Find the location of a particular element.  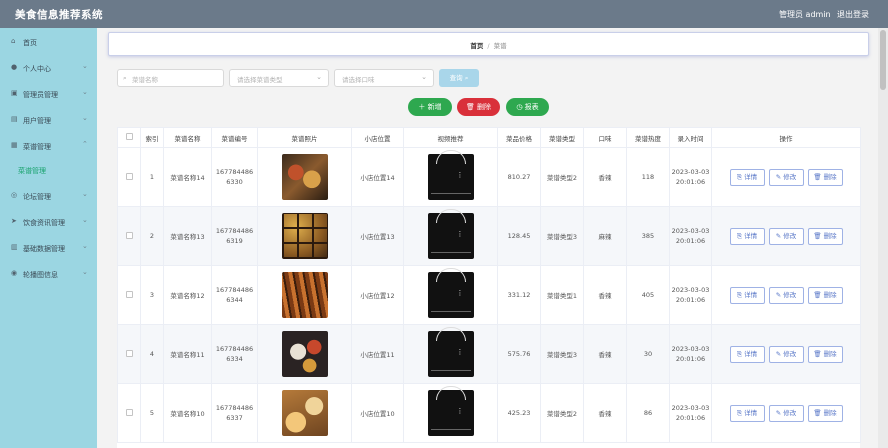

cell-video: ⋮ is located at coordinates (450, 236).